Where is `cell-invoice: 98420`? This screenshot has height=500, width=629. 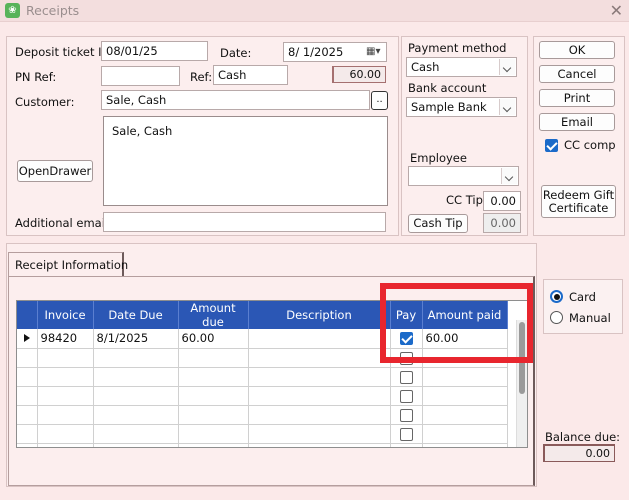 cell-invoice: 98420 is located at coordinates (65, 339).